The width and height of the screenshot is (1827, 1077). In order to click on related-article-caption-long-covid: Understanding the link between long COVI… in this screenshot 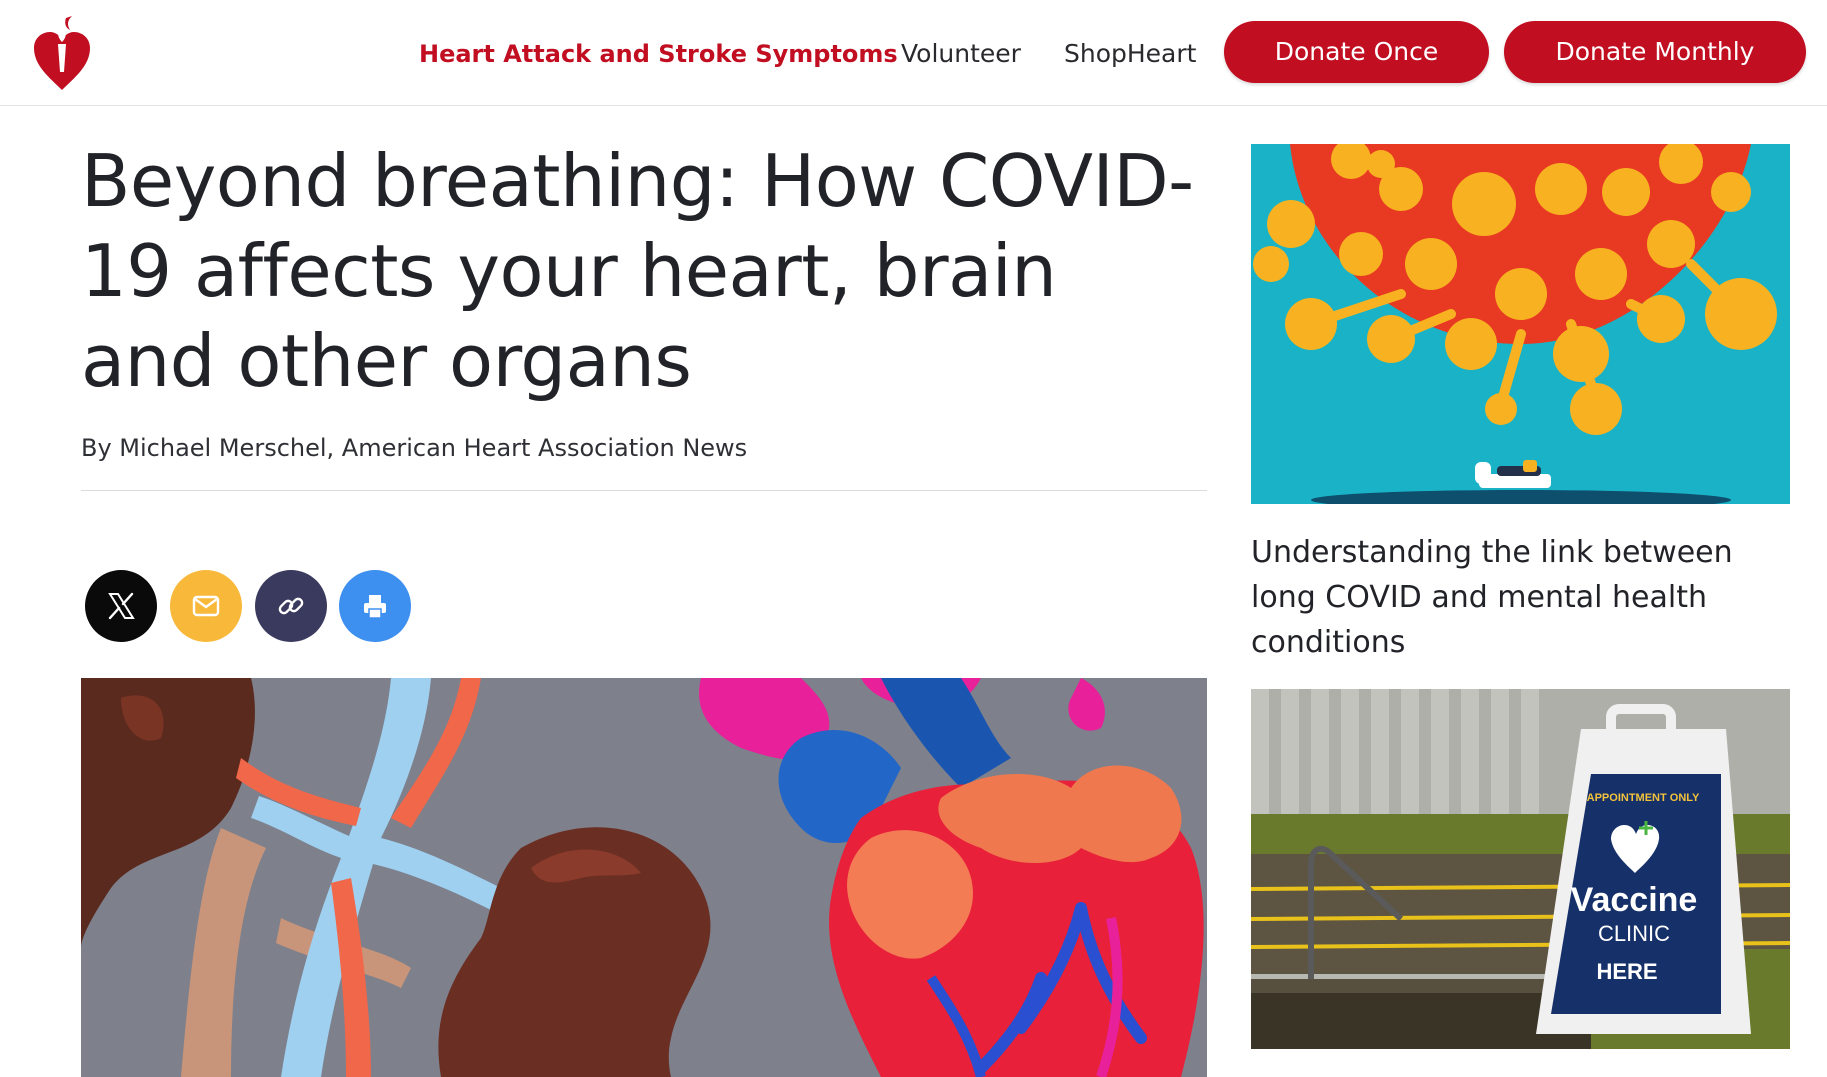, I will do `click(1521, 597)`.